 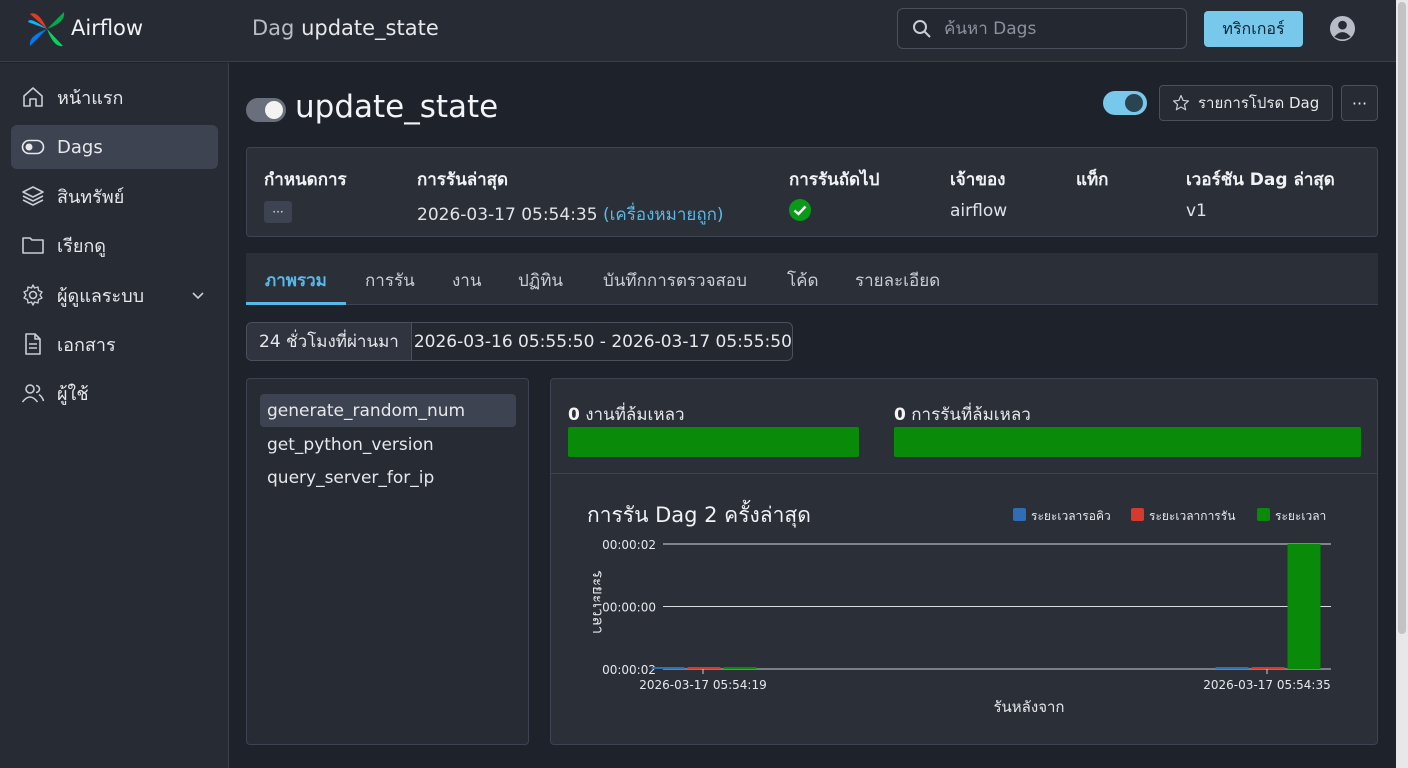 I want to click on tab-details: รายละเอียด, so click(x=897, y=280).